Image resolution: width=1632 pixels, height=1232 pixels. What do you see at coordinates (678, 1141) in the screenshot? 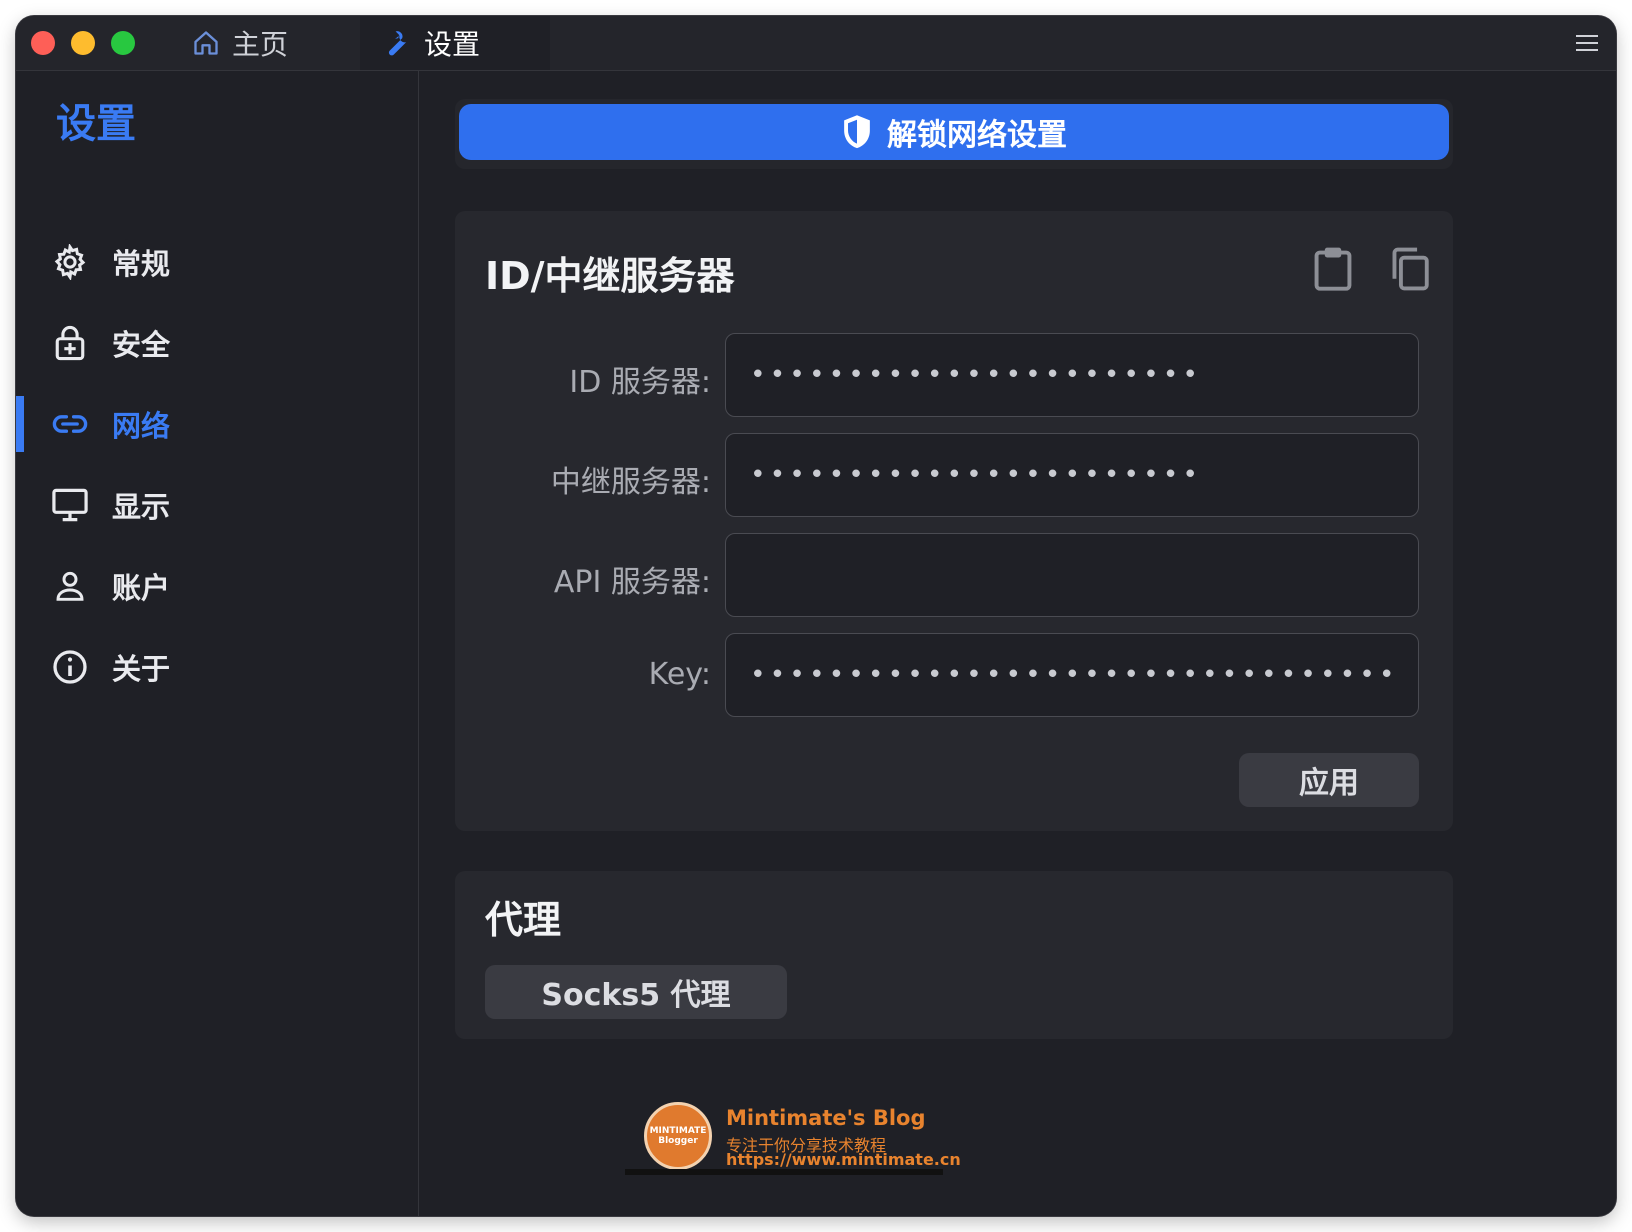
I see `blog-logo-sub: Blogger` at bounding box center [678, 1141].